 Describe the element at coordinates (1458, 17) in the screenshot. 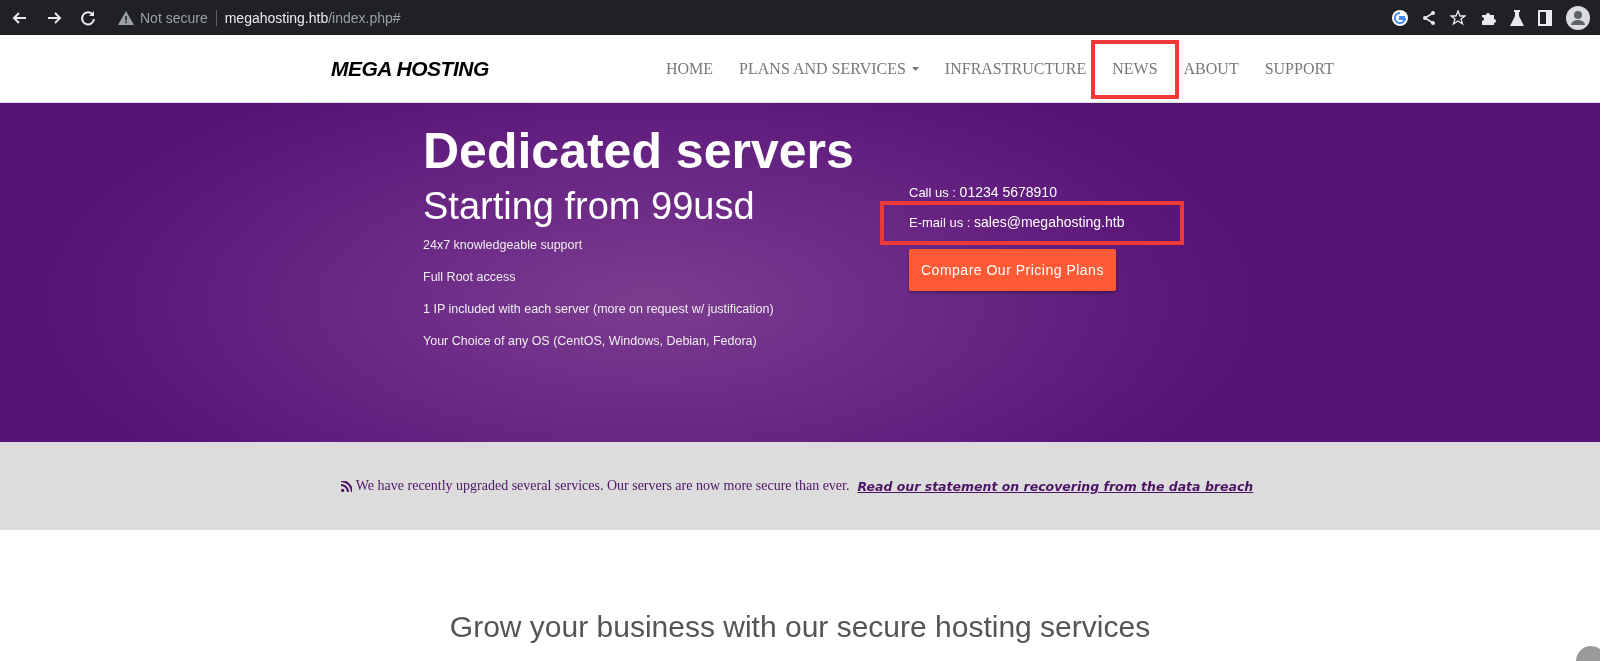

I see `star-icon` at that location.